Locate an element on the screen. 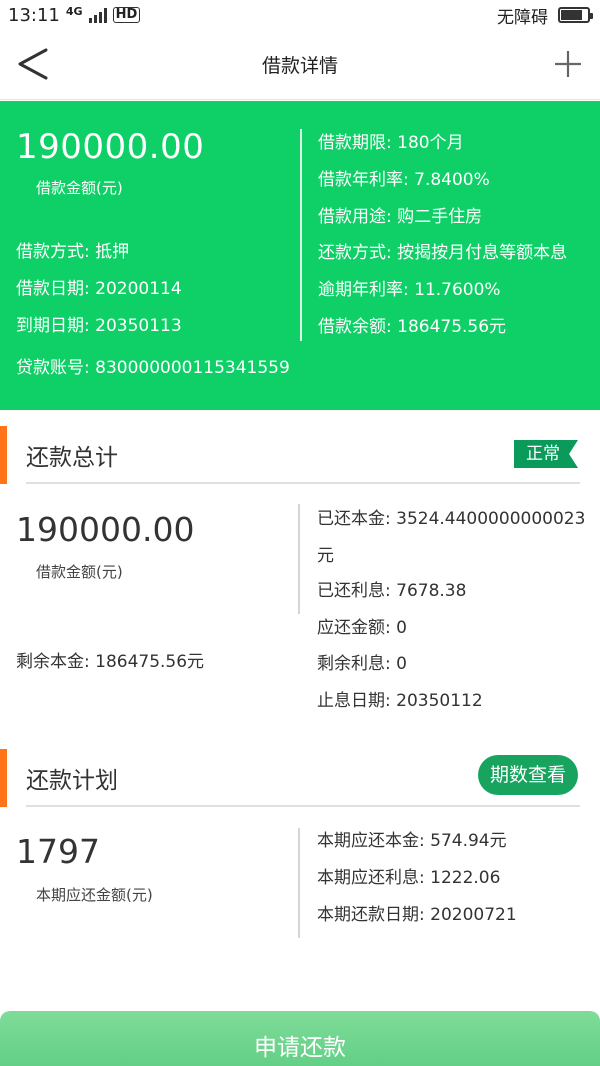 This screenshot has height=1066, width=600. status-bar-left: 13:11 4G HD is located at coordinates (74, 15).